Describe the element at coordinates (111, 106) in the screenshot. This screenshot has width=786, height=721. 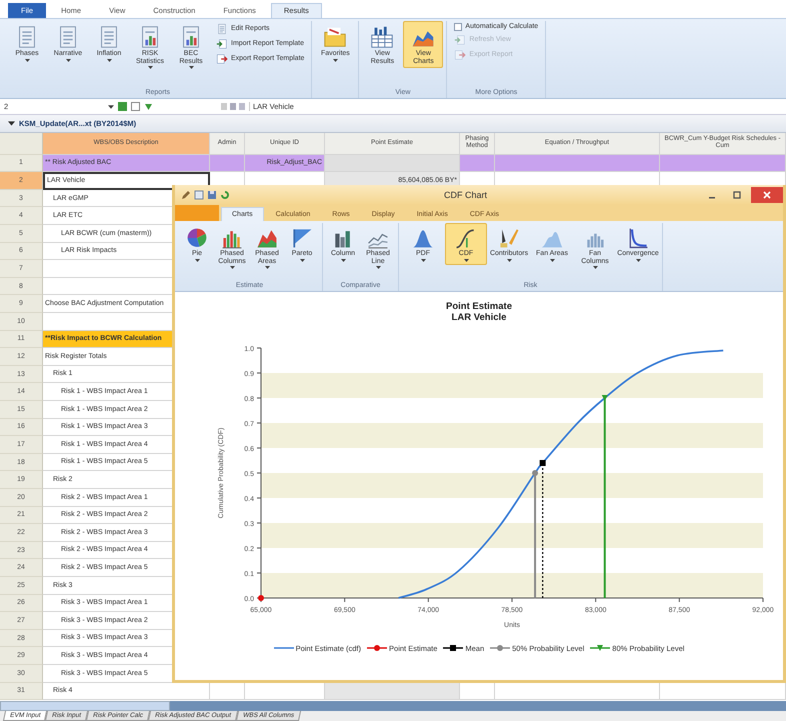
I see `caret-icon` at that location.